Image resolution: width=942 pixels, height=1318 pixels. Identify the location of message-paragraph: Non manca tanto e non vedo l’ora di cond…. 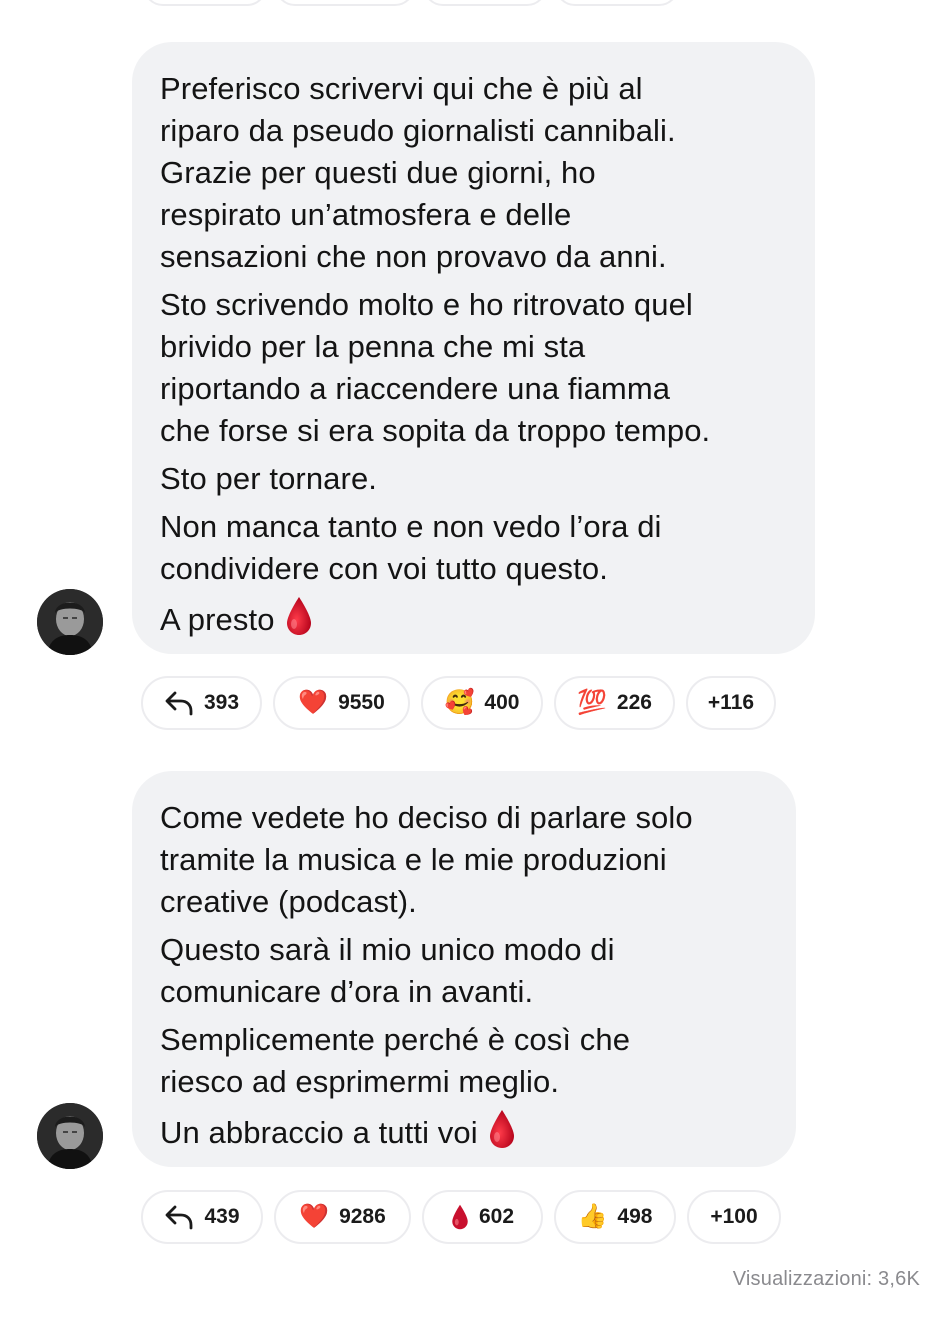
(411, 547).